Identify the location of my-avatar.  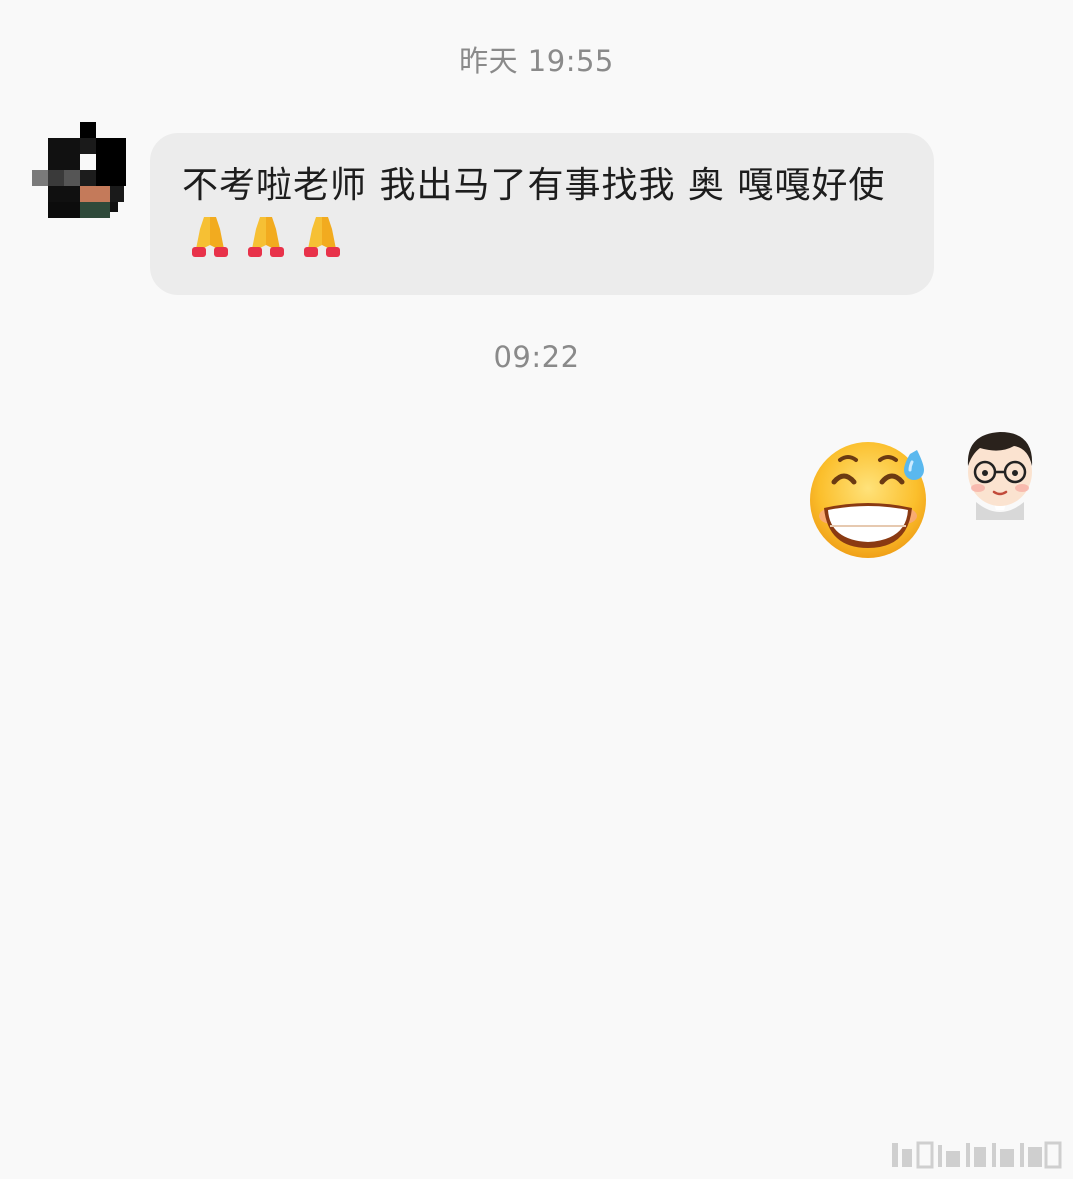
(1000, 473).